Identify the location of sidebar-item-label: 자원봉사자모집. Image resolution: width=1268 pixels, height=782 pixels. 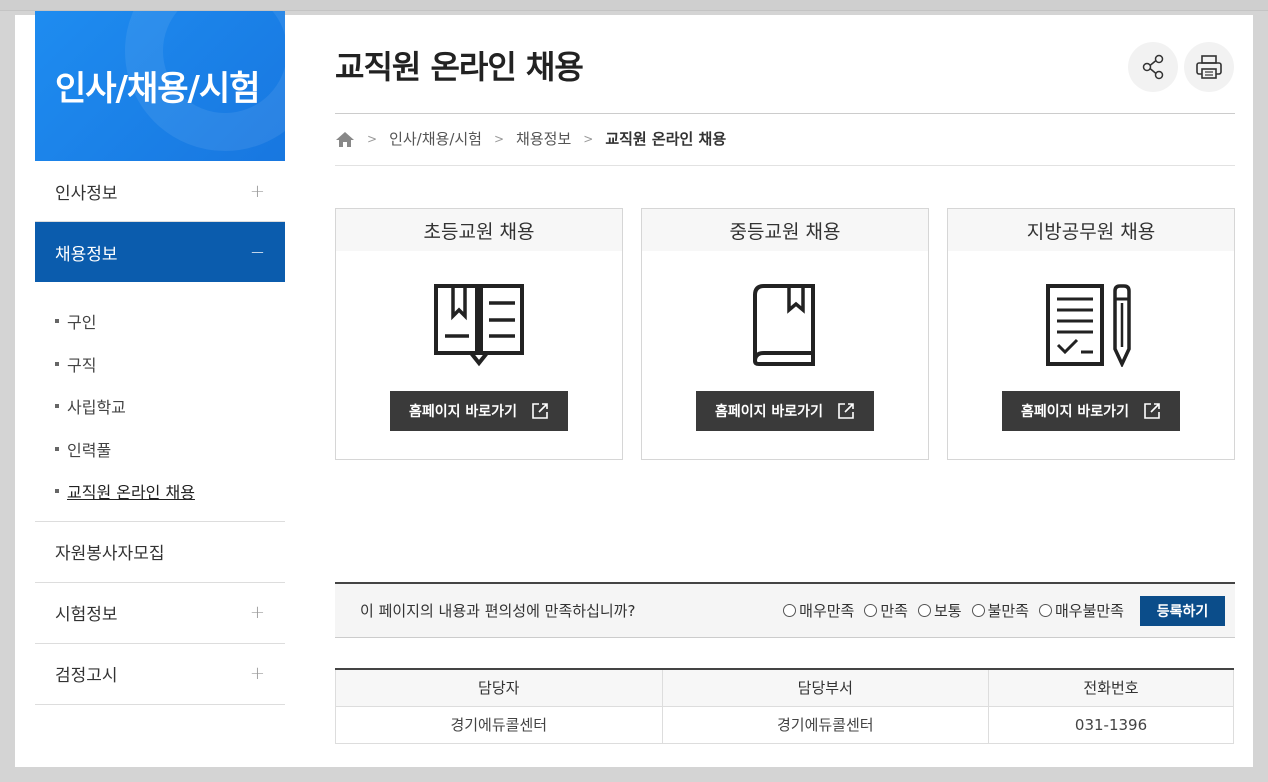
(110, 554).